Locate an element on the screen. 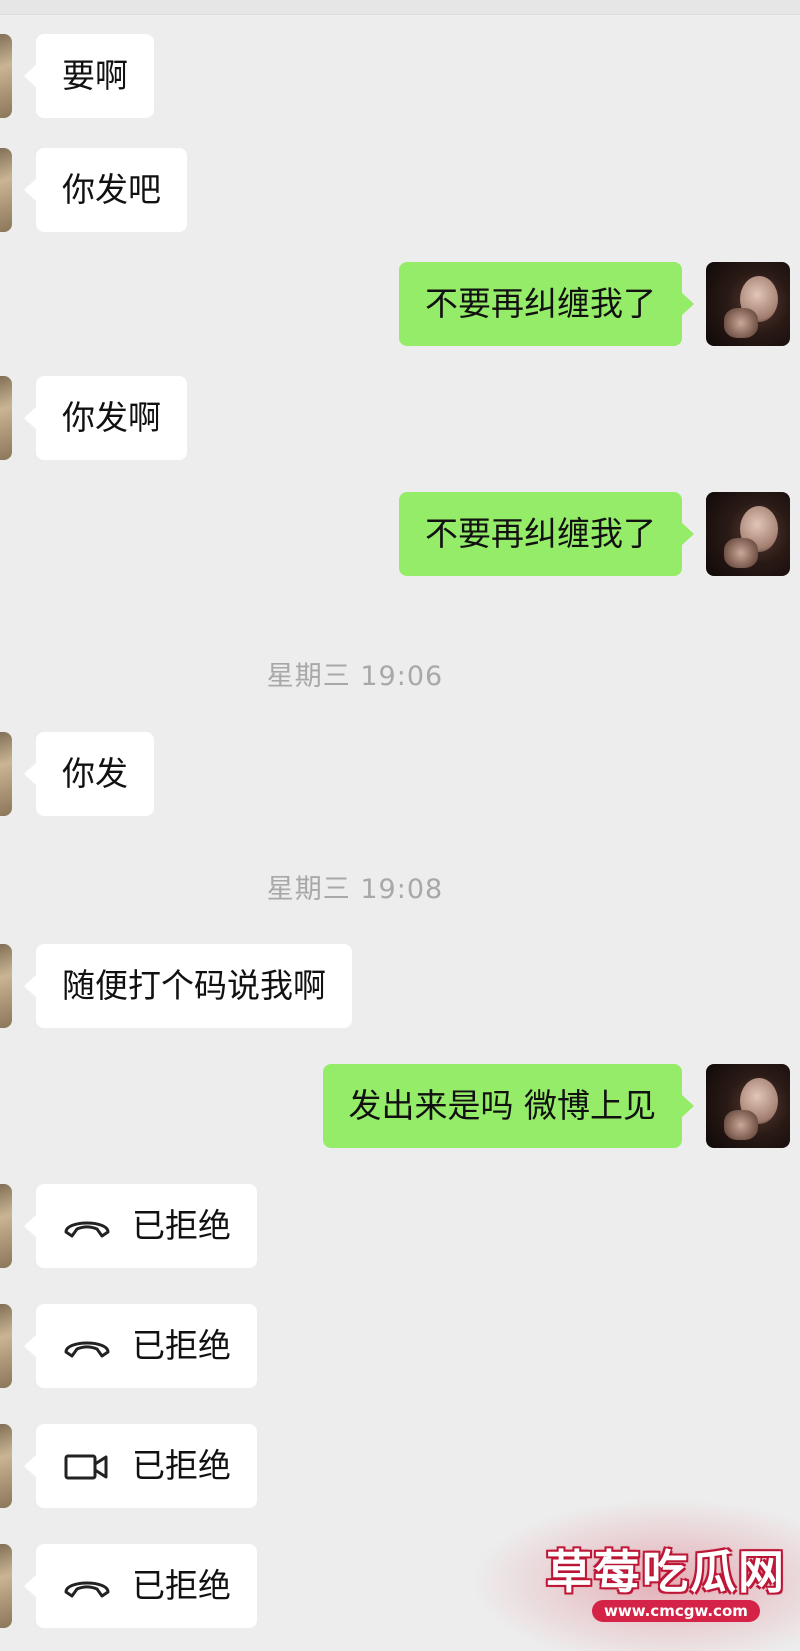  message-bubble-outgoing: 发出来是吗 微博上见 is located at coordinates (508, 1106).